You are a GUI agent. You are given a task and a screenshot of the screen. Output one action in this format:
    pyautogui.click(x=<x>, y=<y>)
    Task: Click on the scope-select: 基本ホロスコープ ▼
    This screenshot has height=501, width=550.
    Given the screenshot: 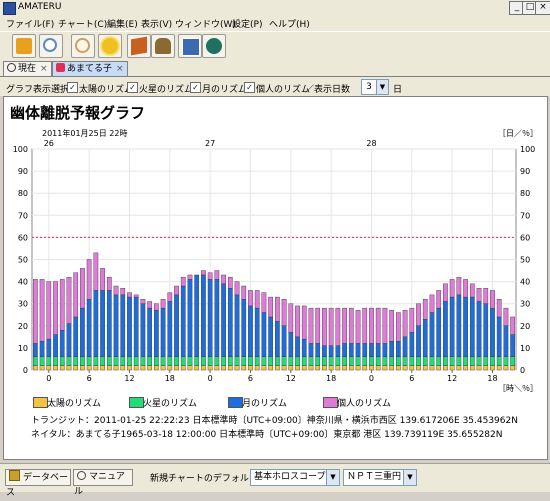 What is the action you would take?
    pyautogui.click(x=295, y=477)
    